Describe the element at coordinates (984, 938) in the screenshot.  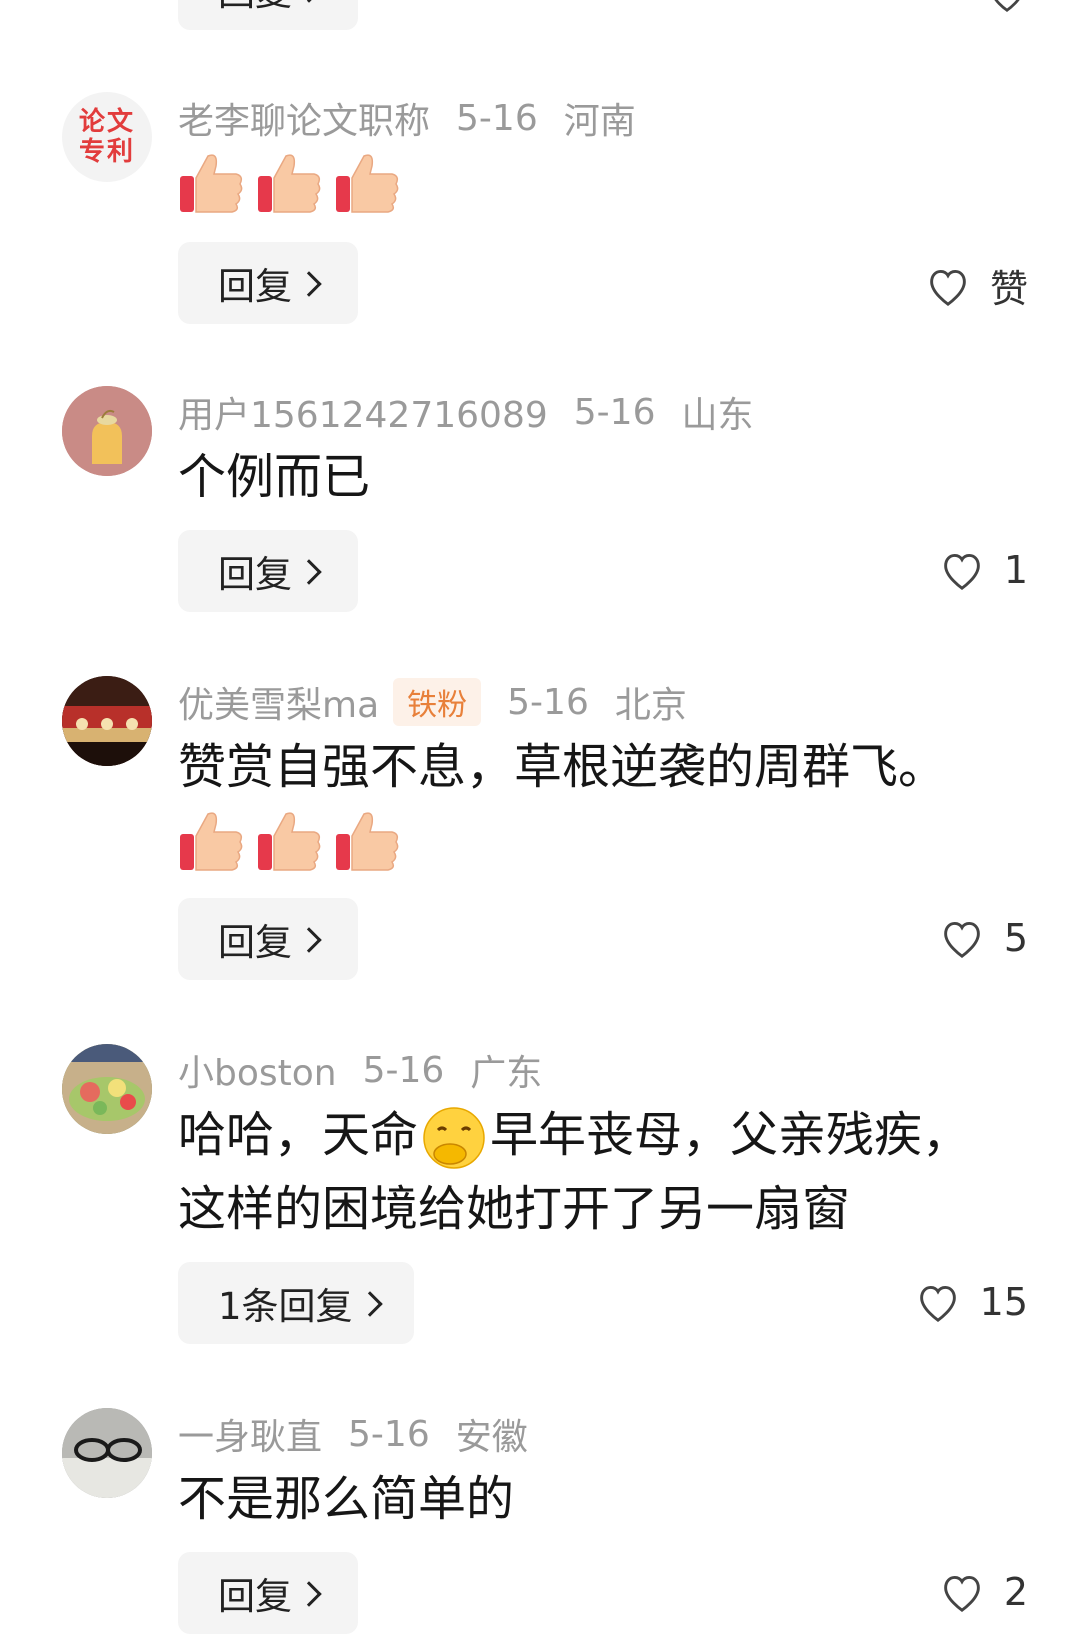
I see `like-button: 5` at that location.